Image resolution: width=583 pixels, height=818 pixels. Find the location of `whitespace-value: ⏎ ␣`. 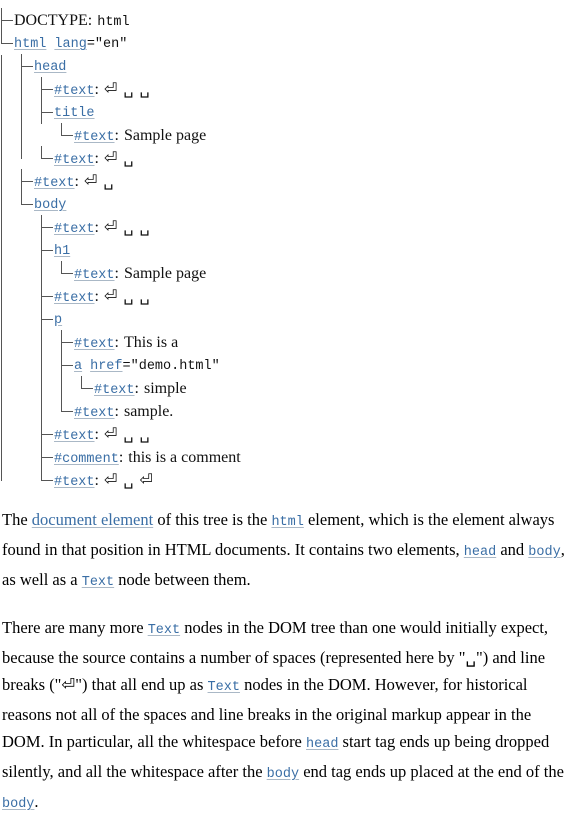

whitespace-value: ⏎ ␣ is located at coordinates (119, 158).